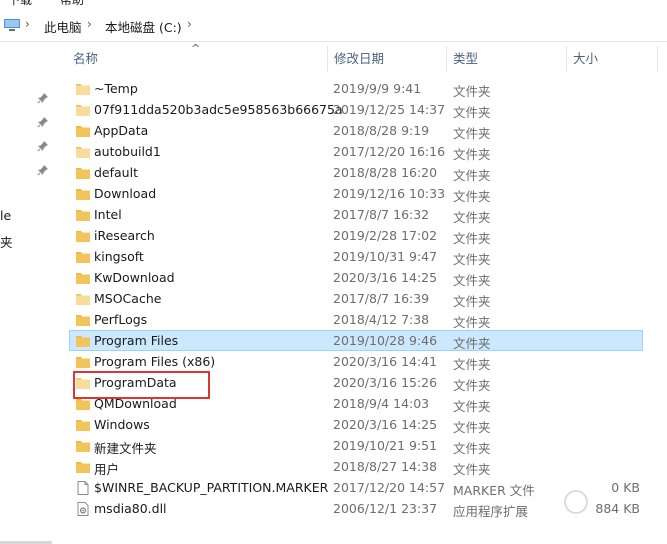 The image size is (667, 544). I want to click on file-row: Program Files 2019/10/28 9:46 文件夹, so click(356, 340).